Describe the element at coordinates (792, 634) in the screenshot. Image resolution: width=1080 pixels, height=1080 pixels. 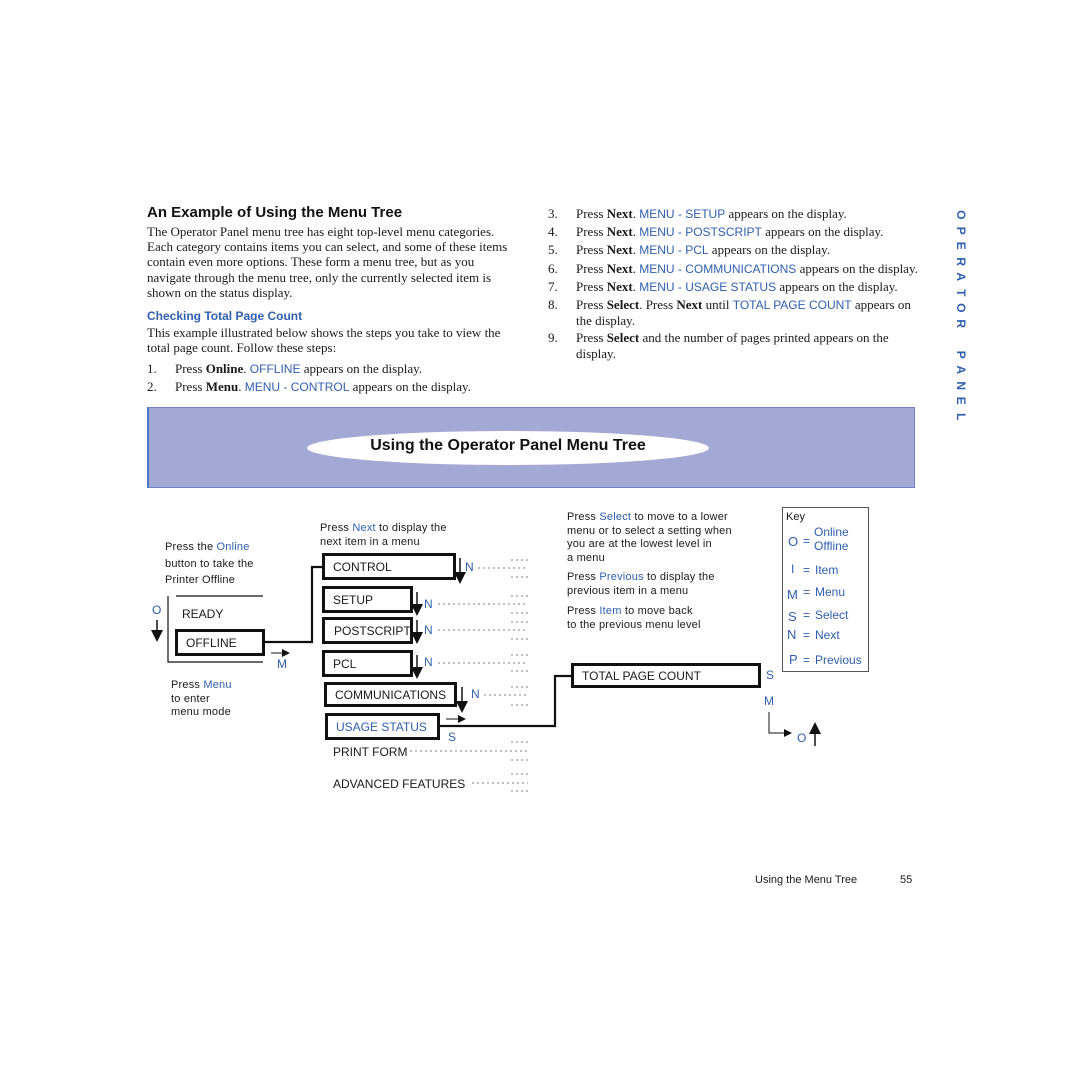
I see `key-letter: N` at that location.